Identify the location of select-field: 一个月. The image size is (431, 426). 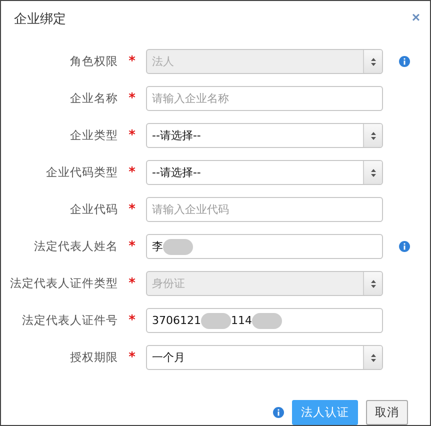
(264, 357).